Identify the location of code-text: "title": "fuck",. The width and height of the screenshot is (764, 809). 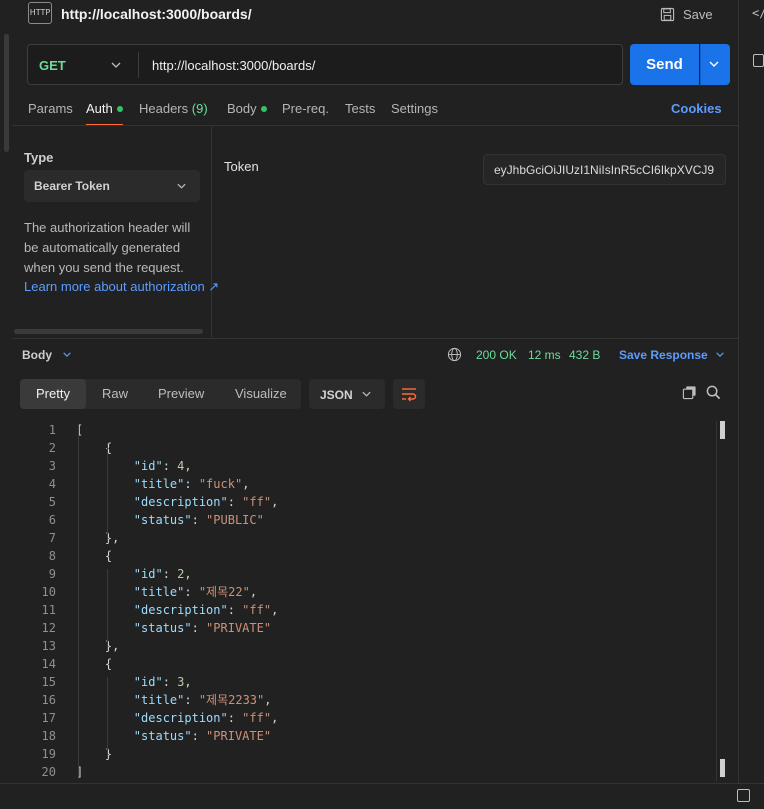
(191, 484).